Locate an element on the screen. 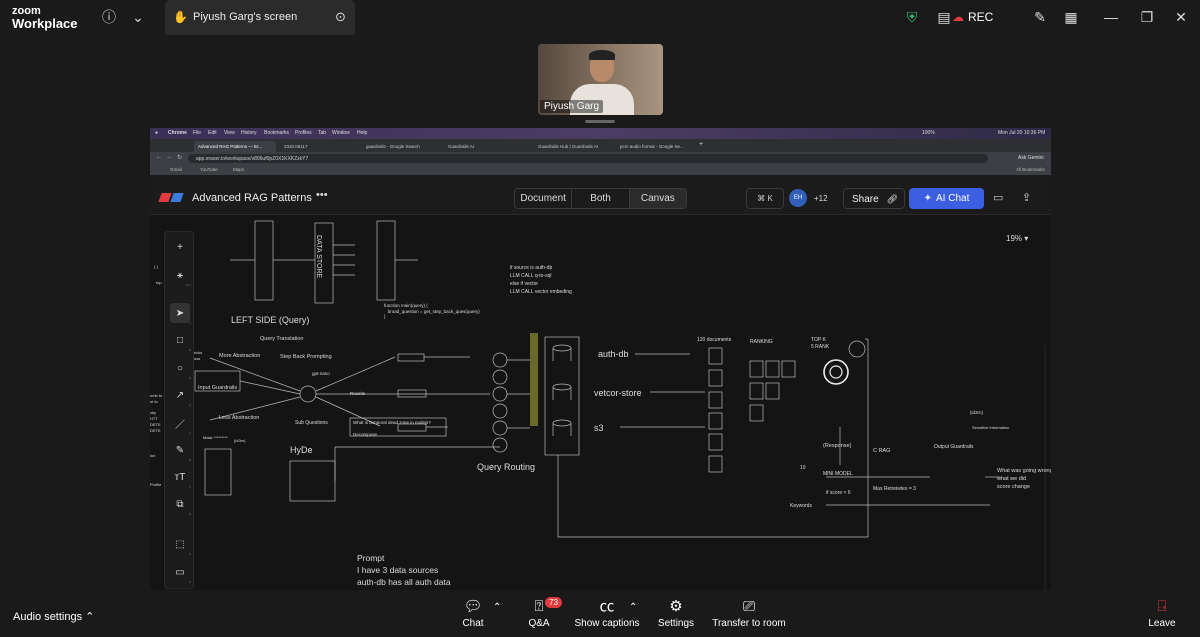 The image size is (1200, 637). minimize-icon: — is located at coordinates (1111, 17).